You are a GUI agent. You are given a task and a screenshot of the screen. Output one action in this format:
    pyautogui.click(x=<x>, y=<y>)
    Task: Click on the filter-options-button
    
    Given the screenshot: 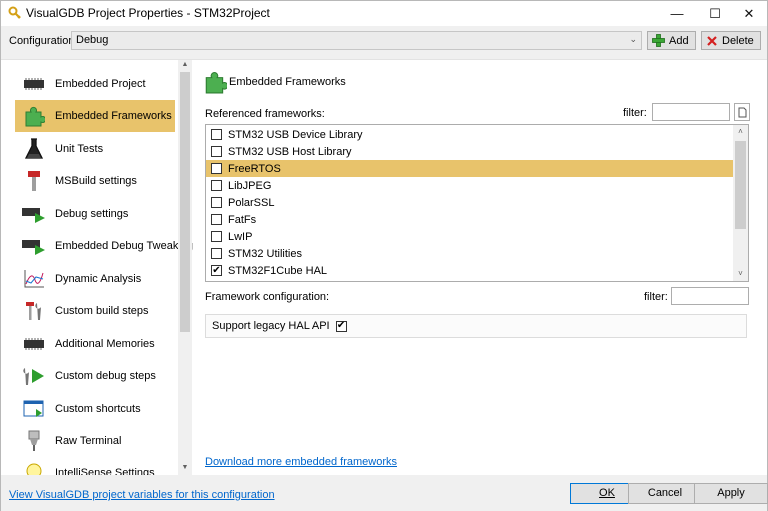 What is the action you would take?
    pyautogui.click(x=742, y=112)
    